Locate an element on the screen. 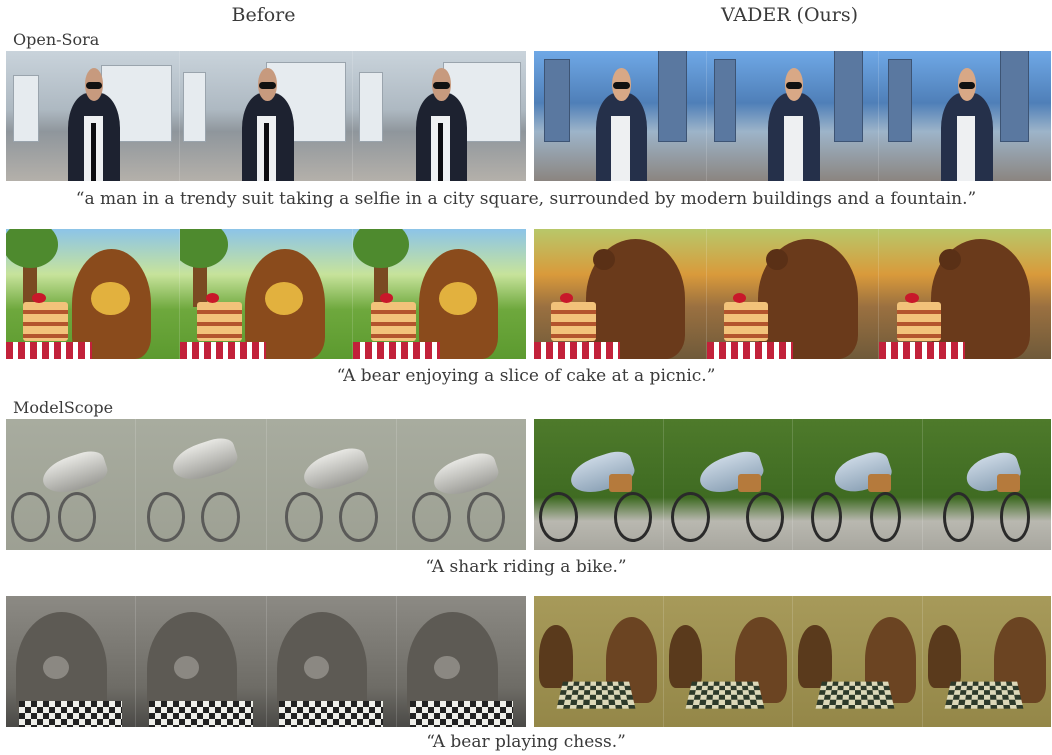  column-header-vader: VADER (Ours) is located at coordinates (789, 15).